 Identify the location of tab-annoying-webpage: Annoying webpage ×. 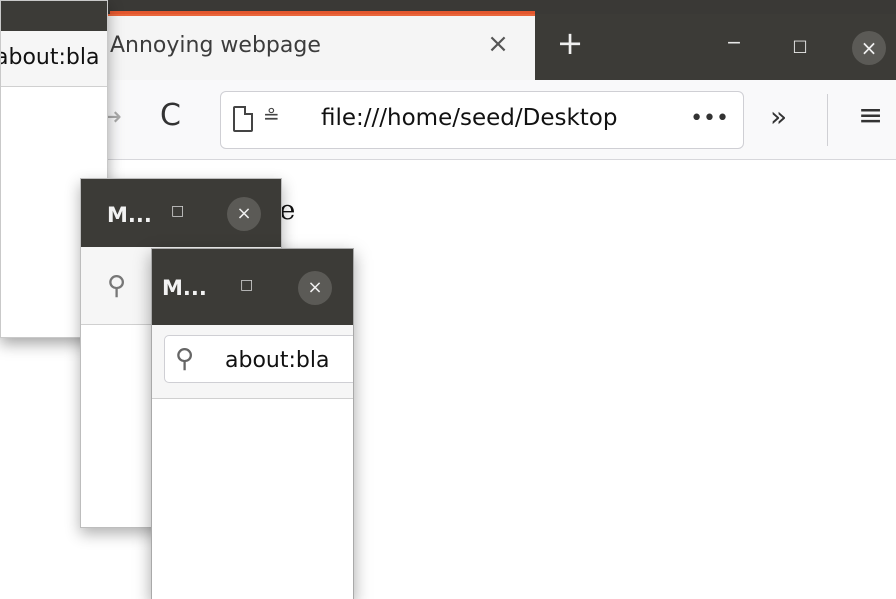
(317, 47).